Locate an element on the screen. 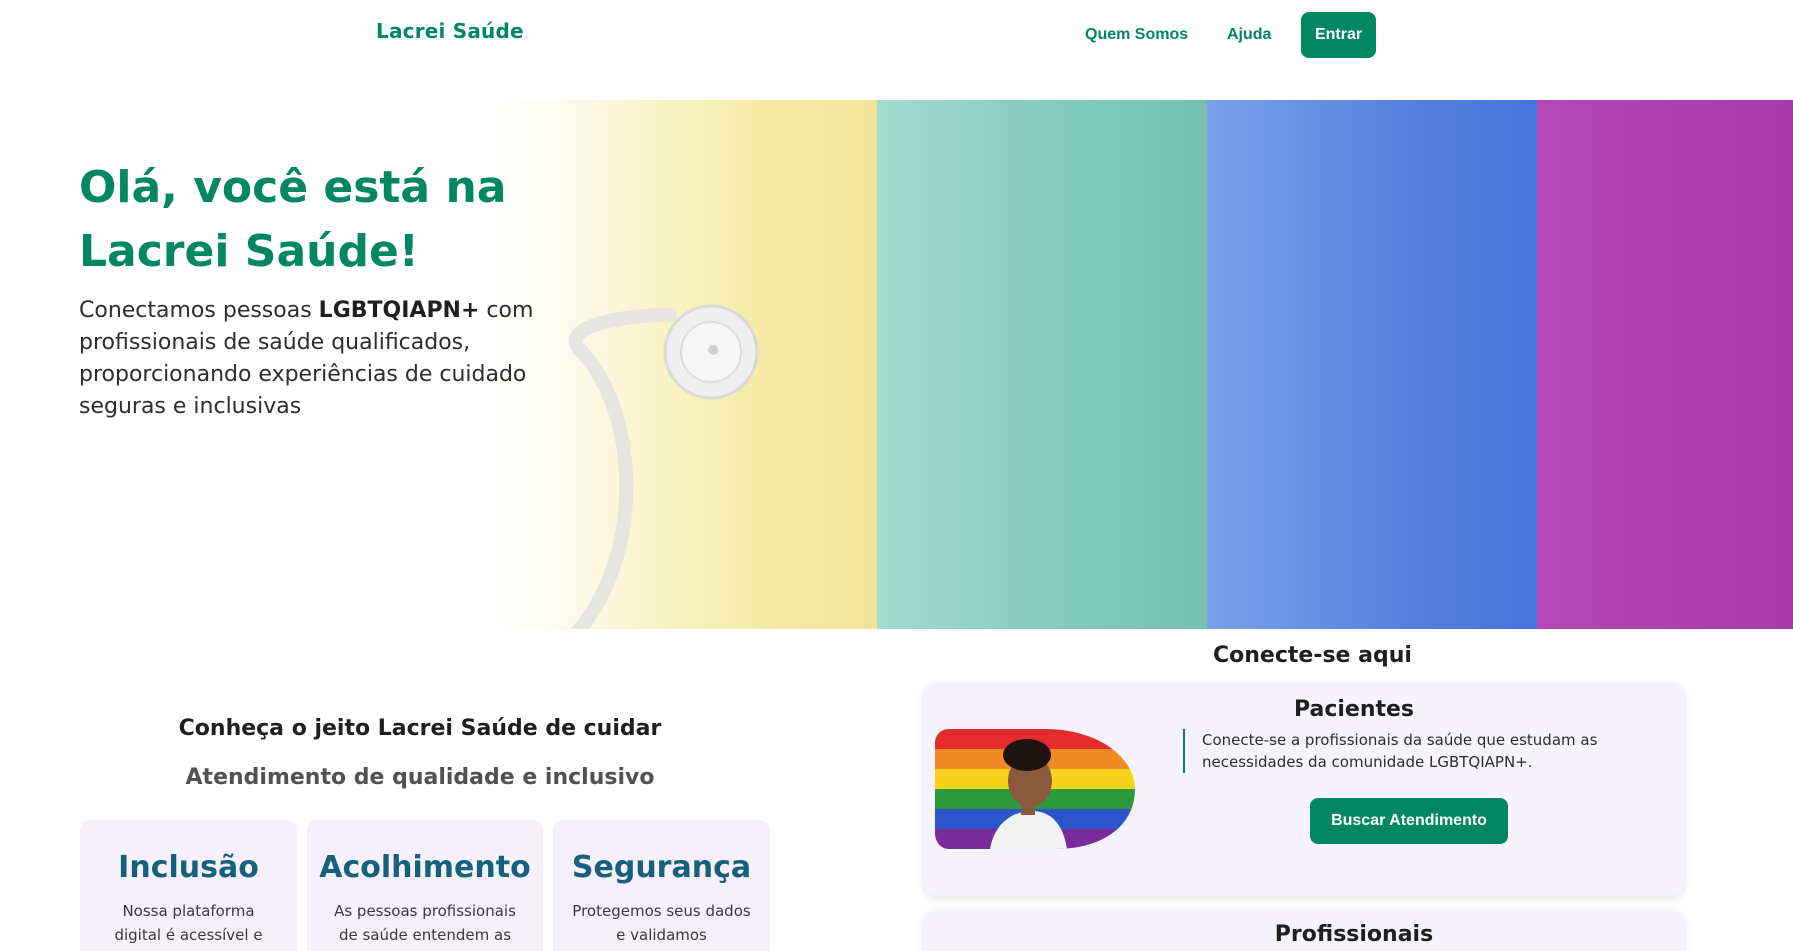 This screenshot has width=1793, height=951. connect-heading: Conecte-se aqui is located at coordinates (1312, 655).